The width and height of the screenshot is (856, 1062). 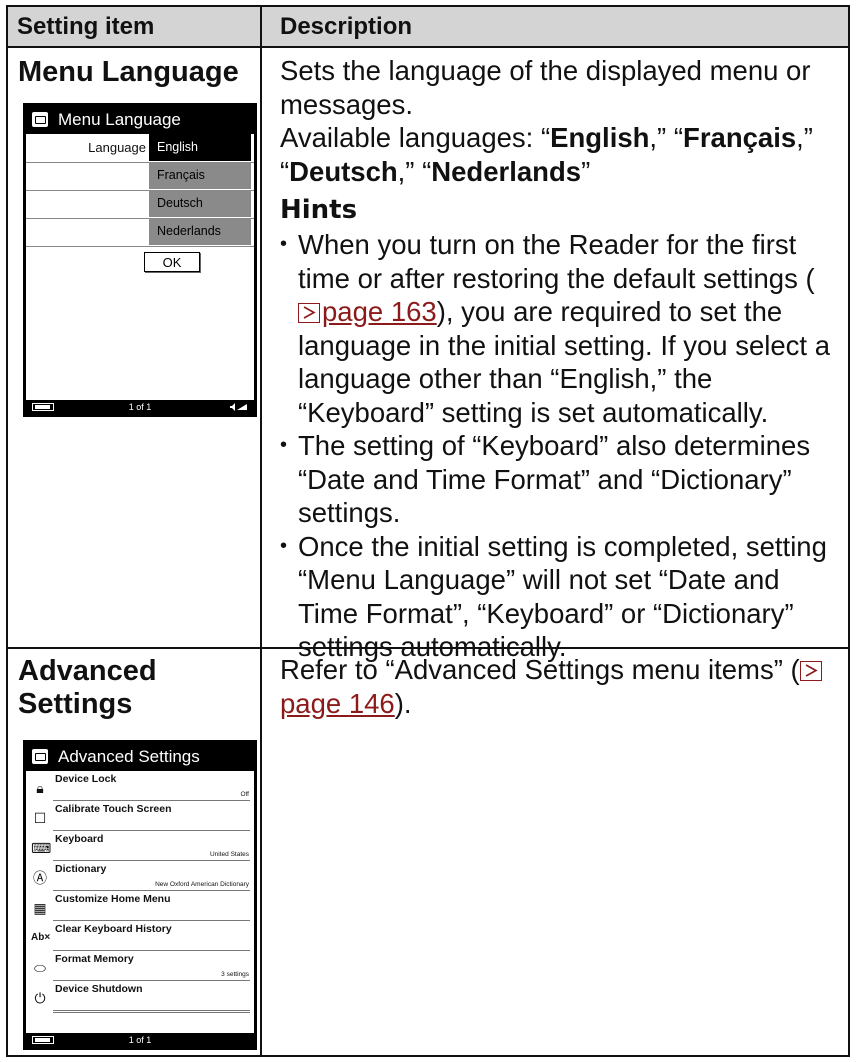 I want to click on item-label: Clear Keyboard History, so click(x=113, y=929).